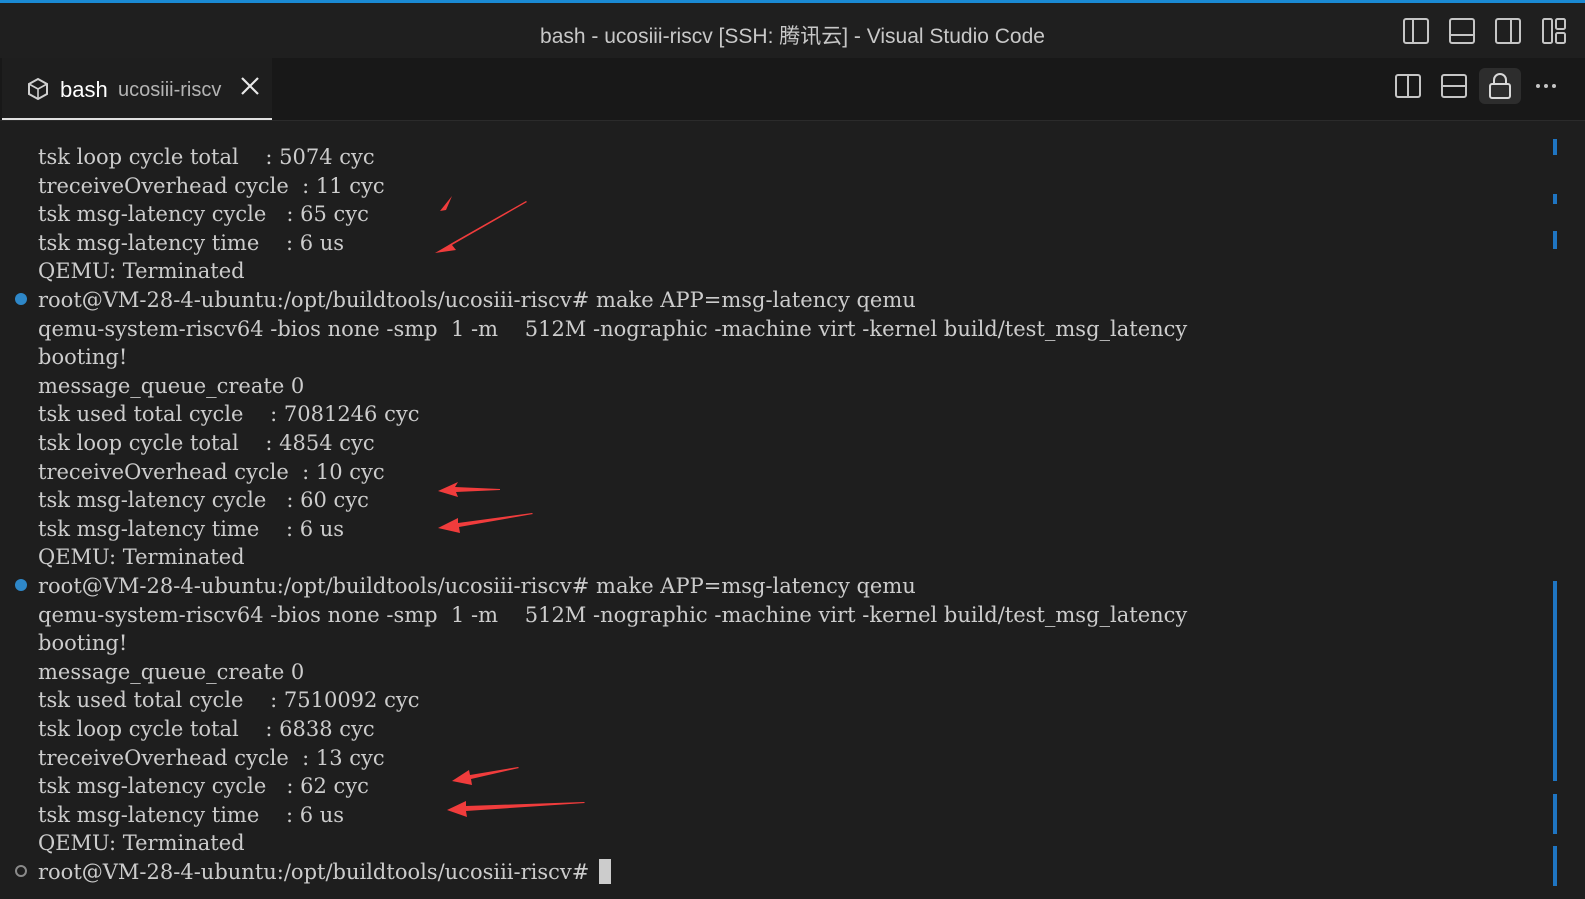 Image resolution: width=1585 pixels, height=899 pixels. What do you see at coordinates (1546, 86) in the screenshot?
I see `more-actions-icon` at bounding box center [1546, 86].